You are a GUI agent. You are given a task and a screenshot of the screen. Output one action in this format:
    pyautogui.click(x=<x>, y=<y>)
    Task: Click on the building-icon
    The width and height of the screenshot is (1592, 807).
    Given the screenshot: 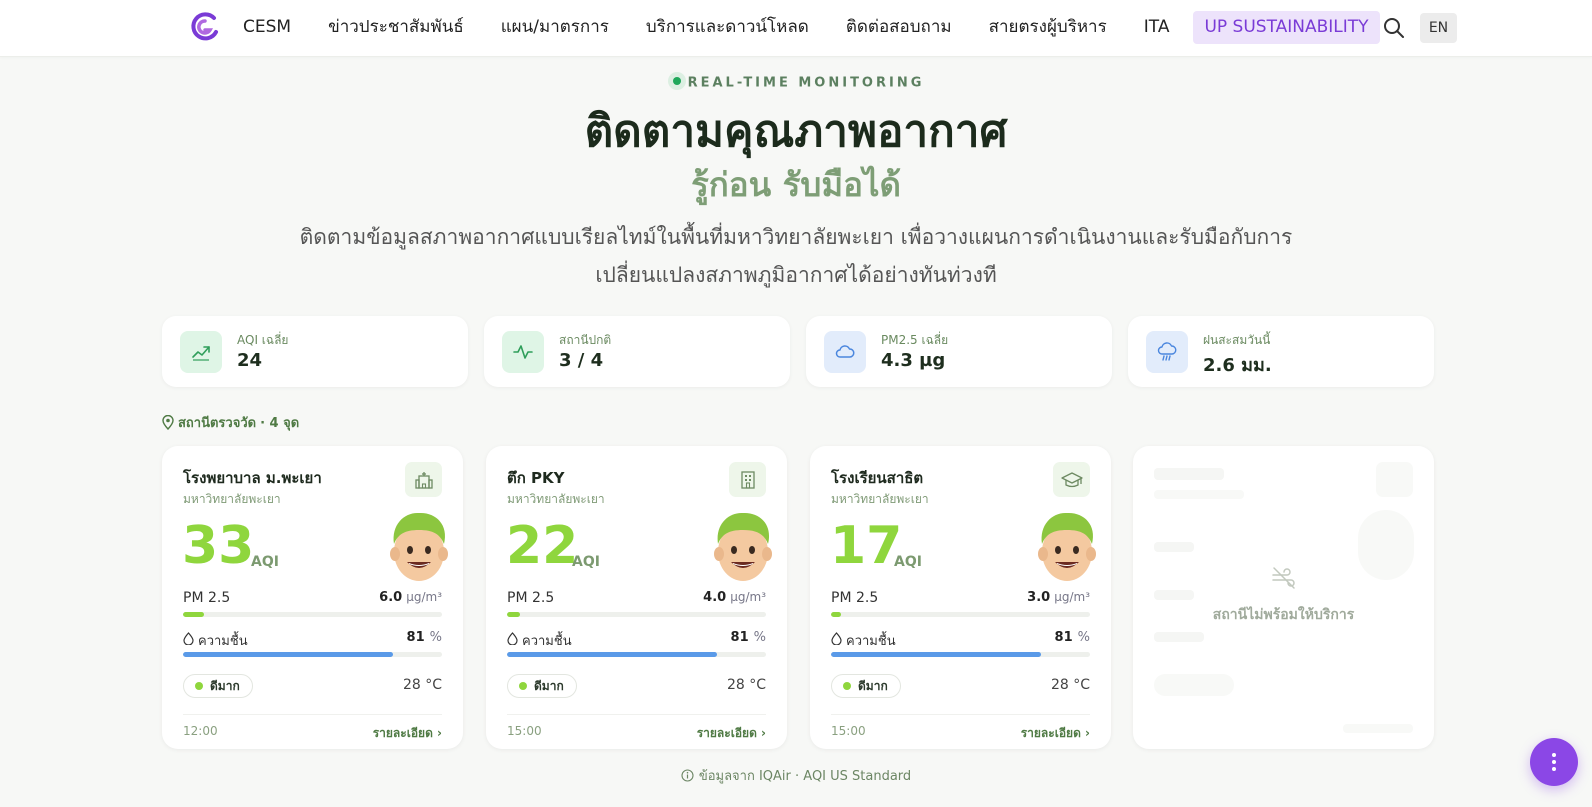 What is the action you would take?
    pyautogui.click(x=747, y=479)
    